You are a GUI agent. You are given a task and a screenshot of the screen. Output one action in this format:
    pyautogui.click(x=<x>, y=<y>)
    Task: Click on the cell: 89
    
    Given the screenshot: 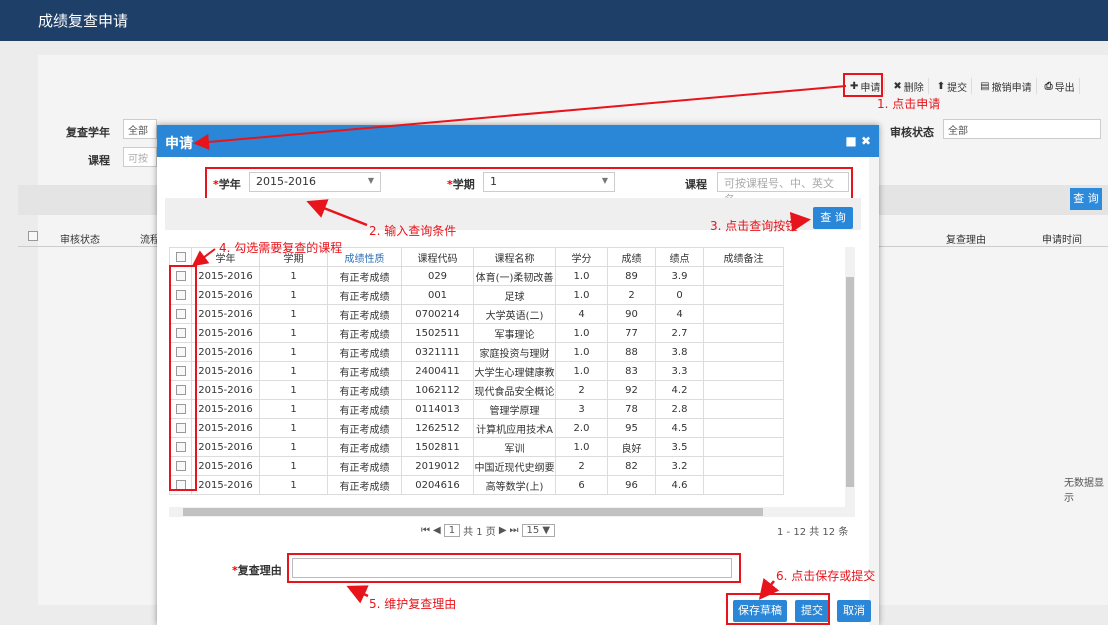 What is the action you would take?
    pyautogui.click(x=631, y=276)
    